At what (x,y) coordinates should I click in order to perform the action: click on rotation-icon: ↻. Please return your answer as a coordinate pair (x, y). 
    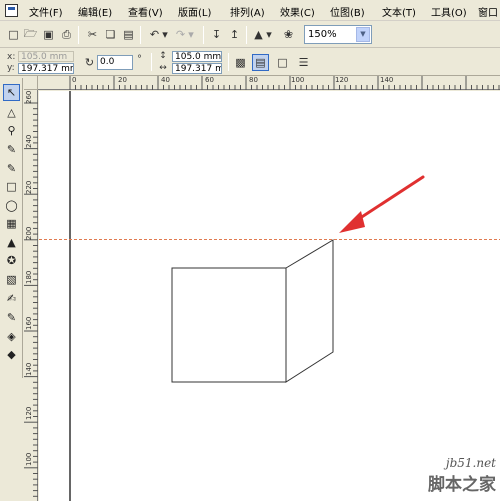
    Looking at the image, I should click on (89, 62).